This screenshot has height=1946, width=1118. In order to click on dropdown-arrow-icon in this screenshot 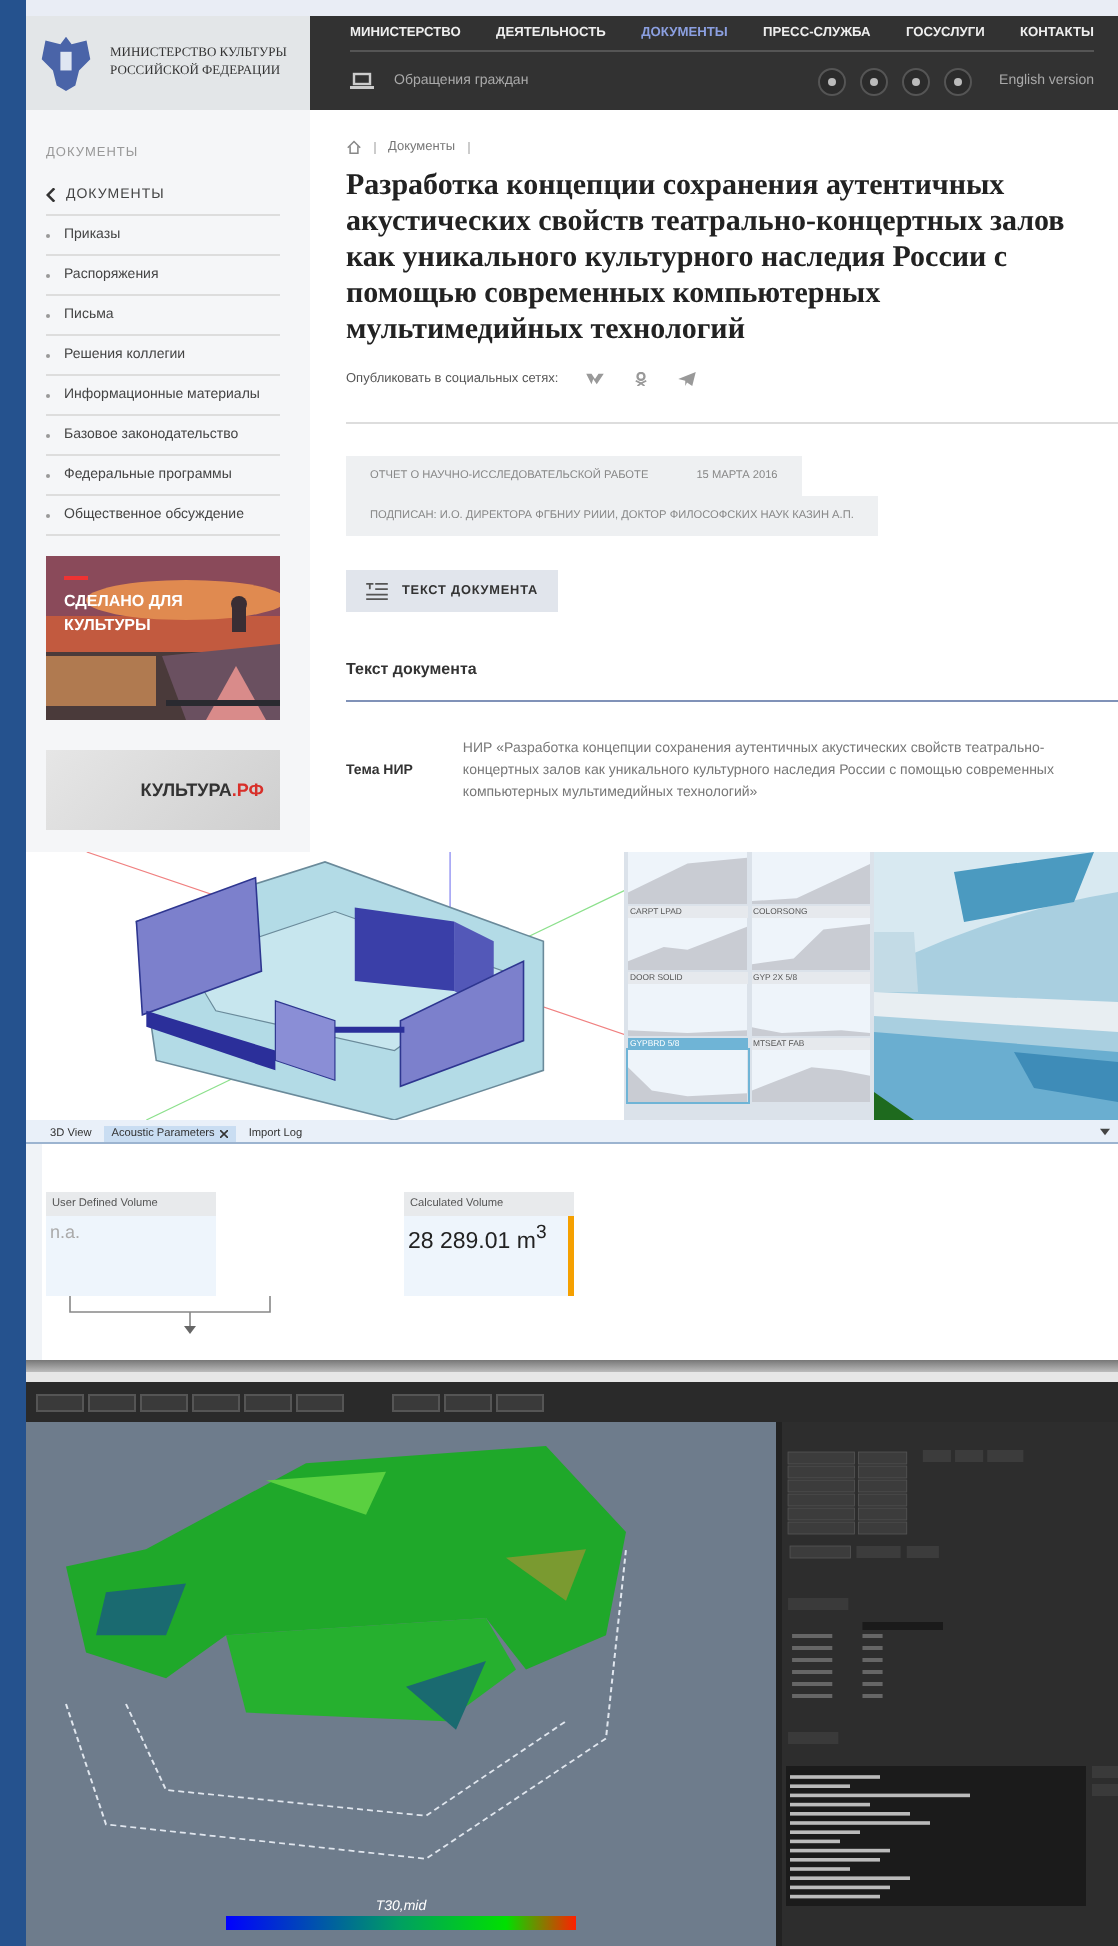, I will do `click(1105, 1132)`.